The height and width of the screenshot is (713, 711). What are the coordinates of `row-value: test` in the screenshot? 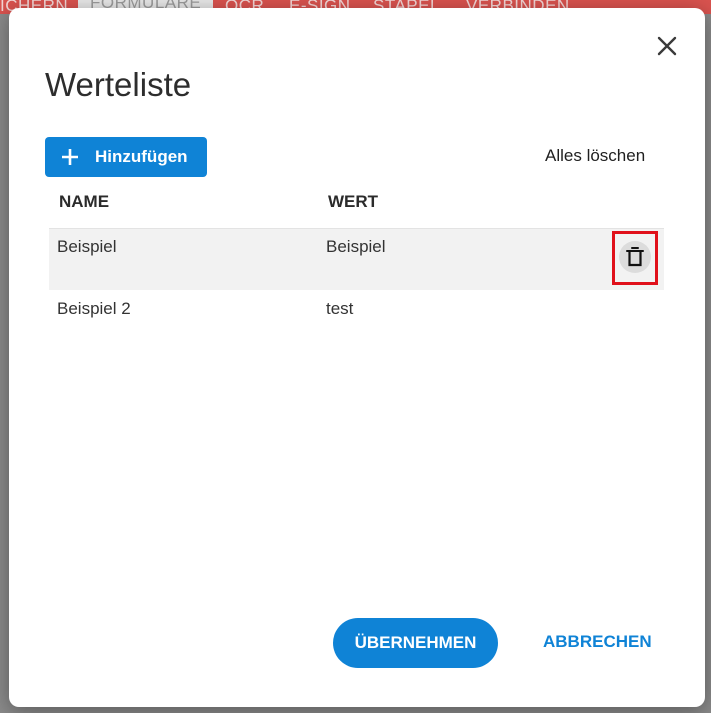 It's located at (340, 308).